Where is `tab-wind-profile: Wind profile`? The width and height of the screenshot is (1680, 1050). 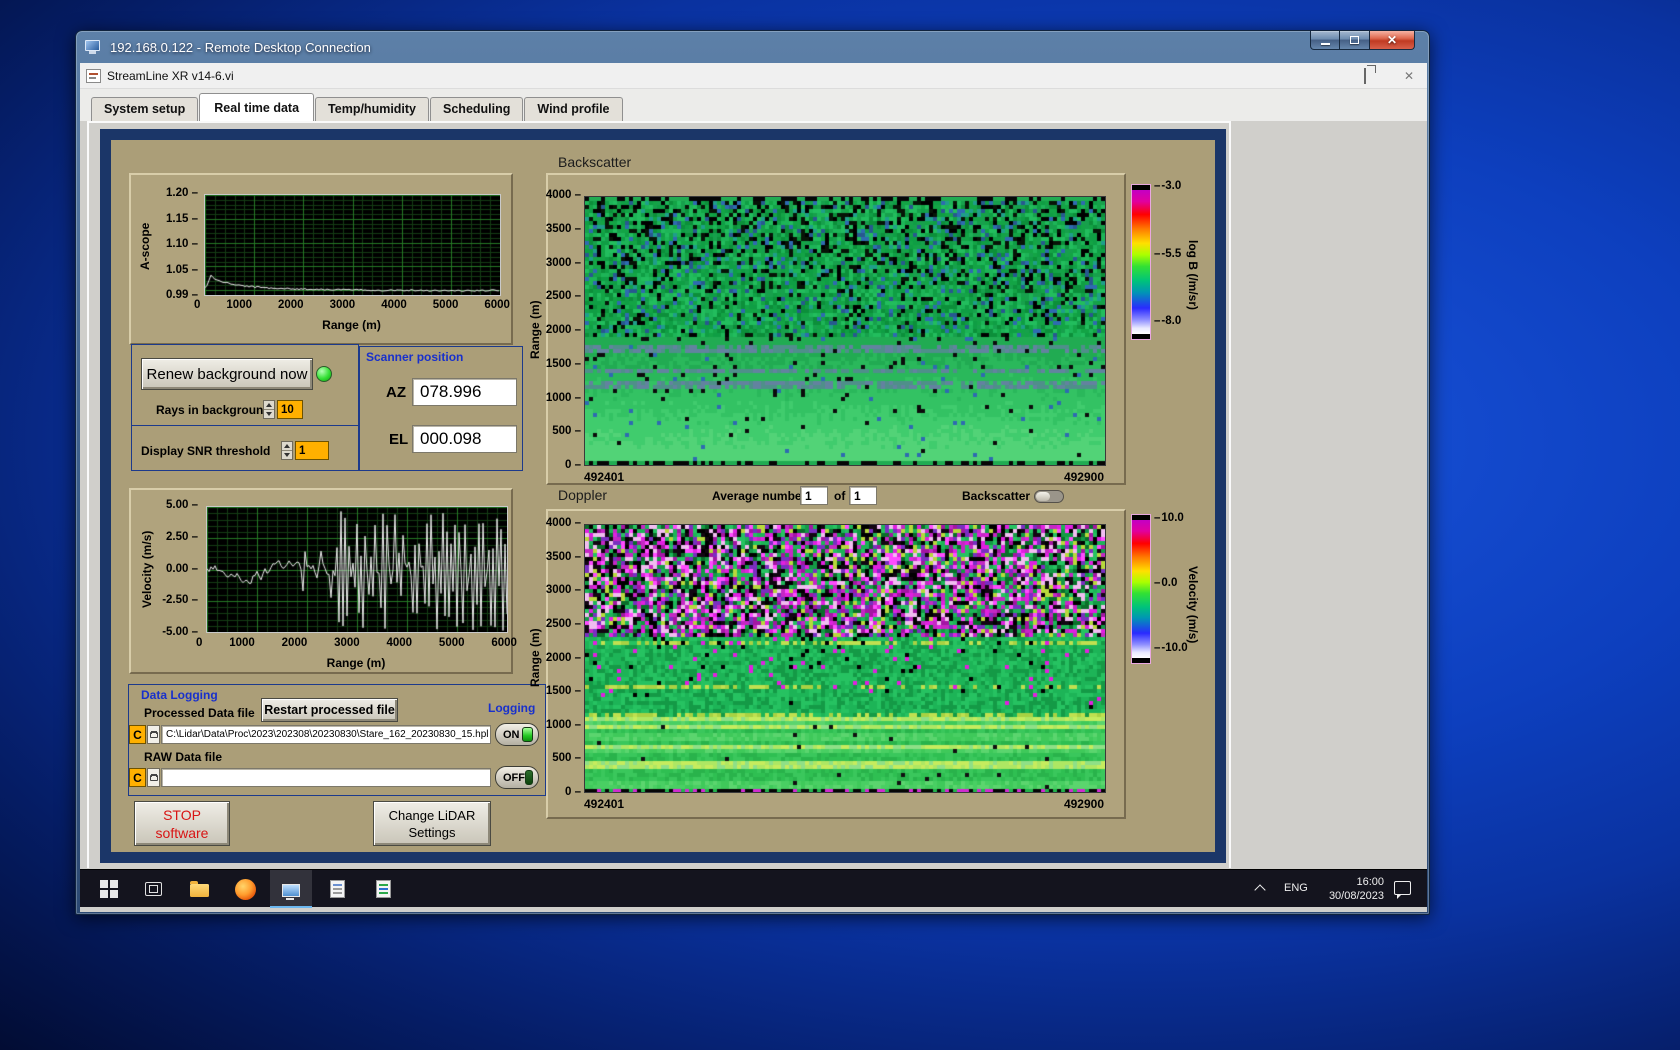
tab-wind-profile: Wind profile is located at coordinates (573, 109).